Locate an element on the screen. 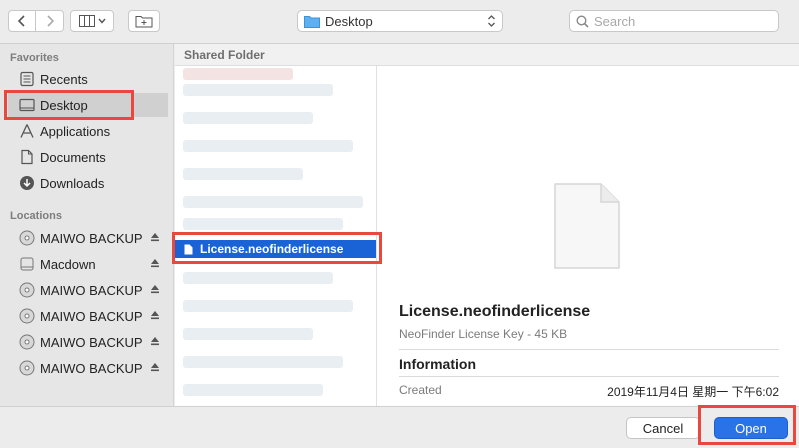 This screenshot has width=799, height=448. sidebar-item-documents: Documents is located at coordinates (88, 157).